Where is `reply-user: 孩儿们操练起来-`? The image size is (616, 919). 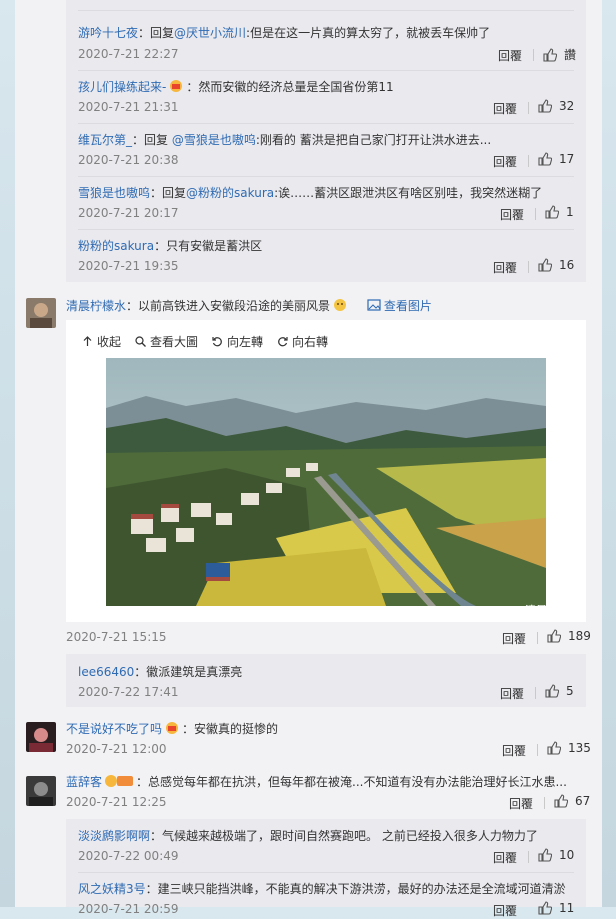
reply-user: 孩儿们操练起来- is located at coordinates (122, 87).